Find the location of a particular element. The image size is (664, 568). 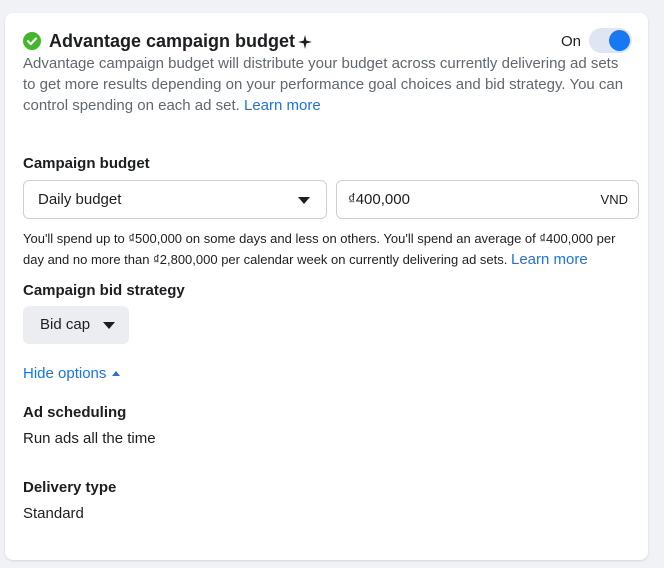

bid-strategy-dropdown: Bid cap is located at coordinates (76, 325).